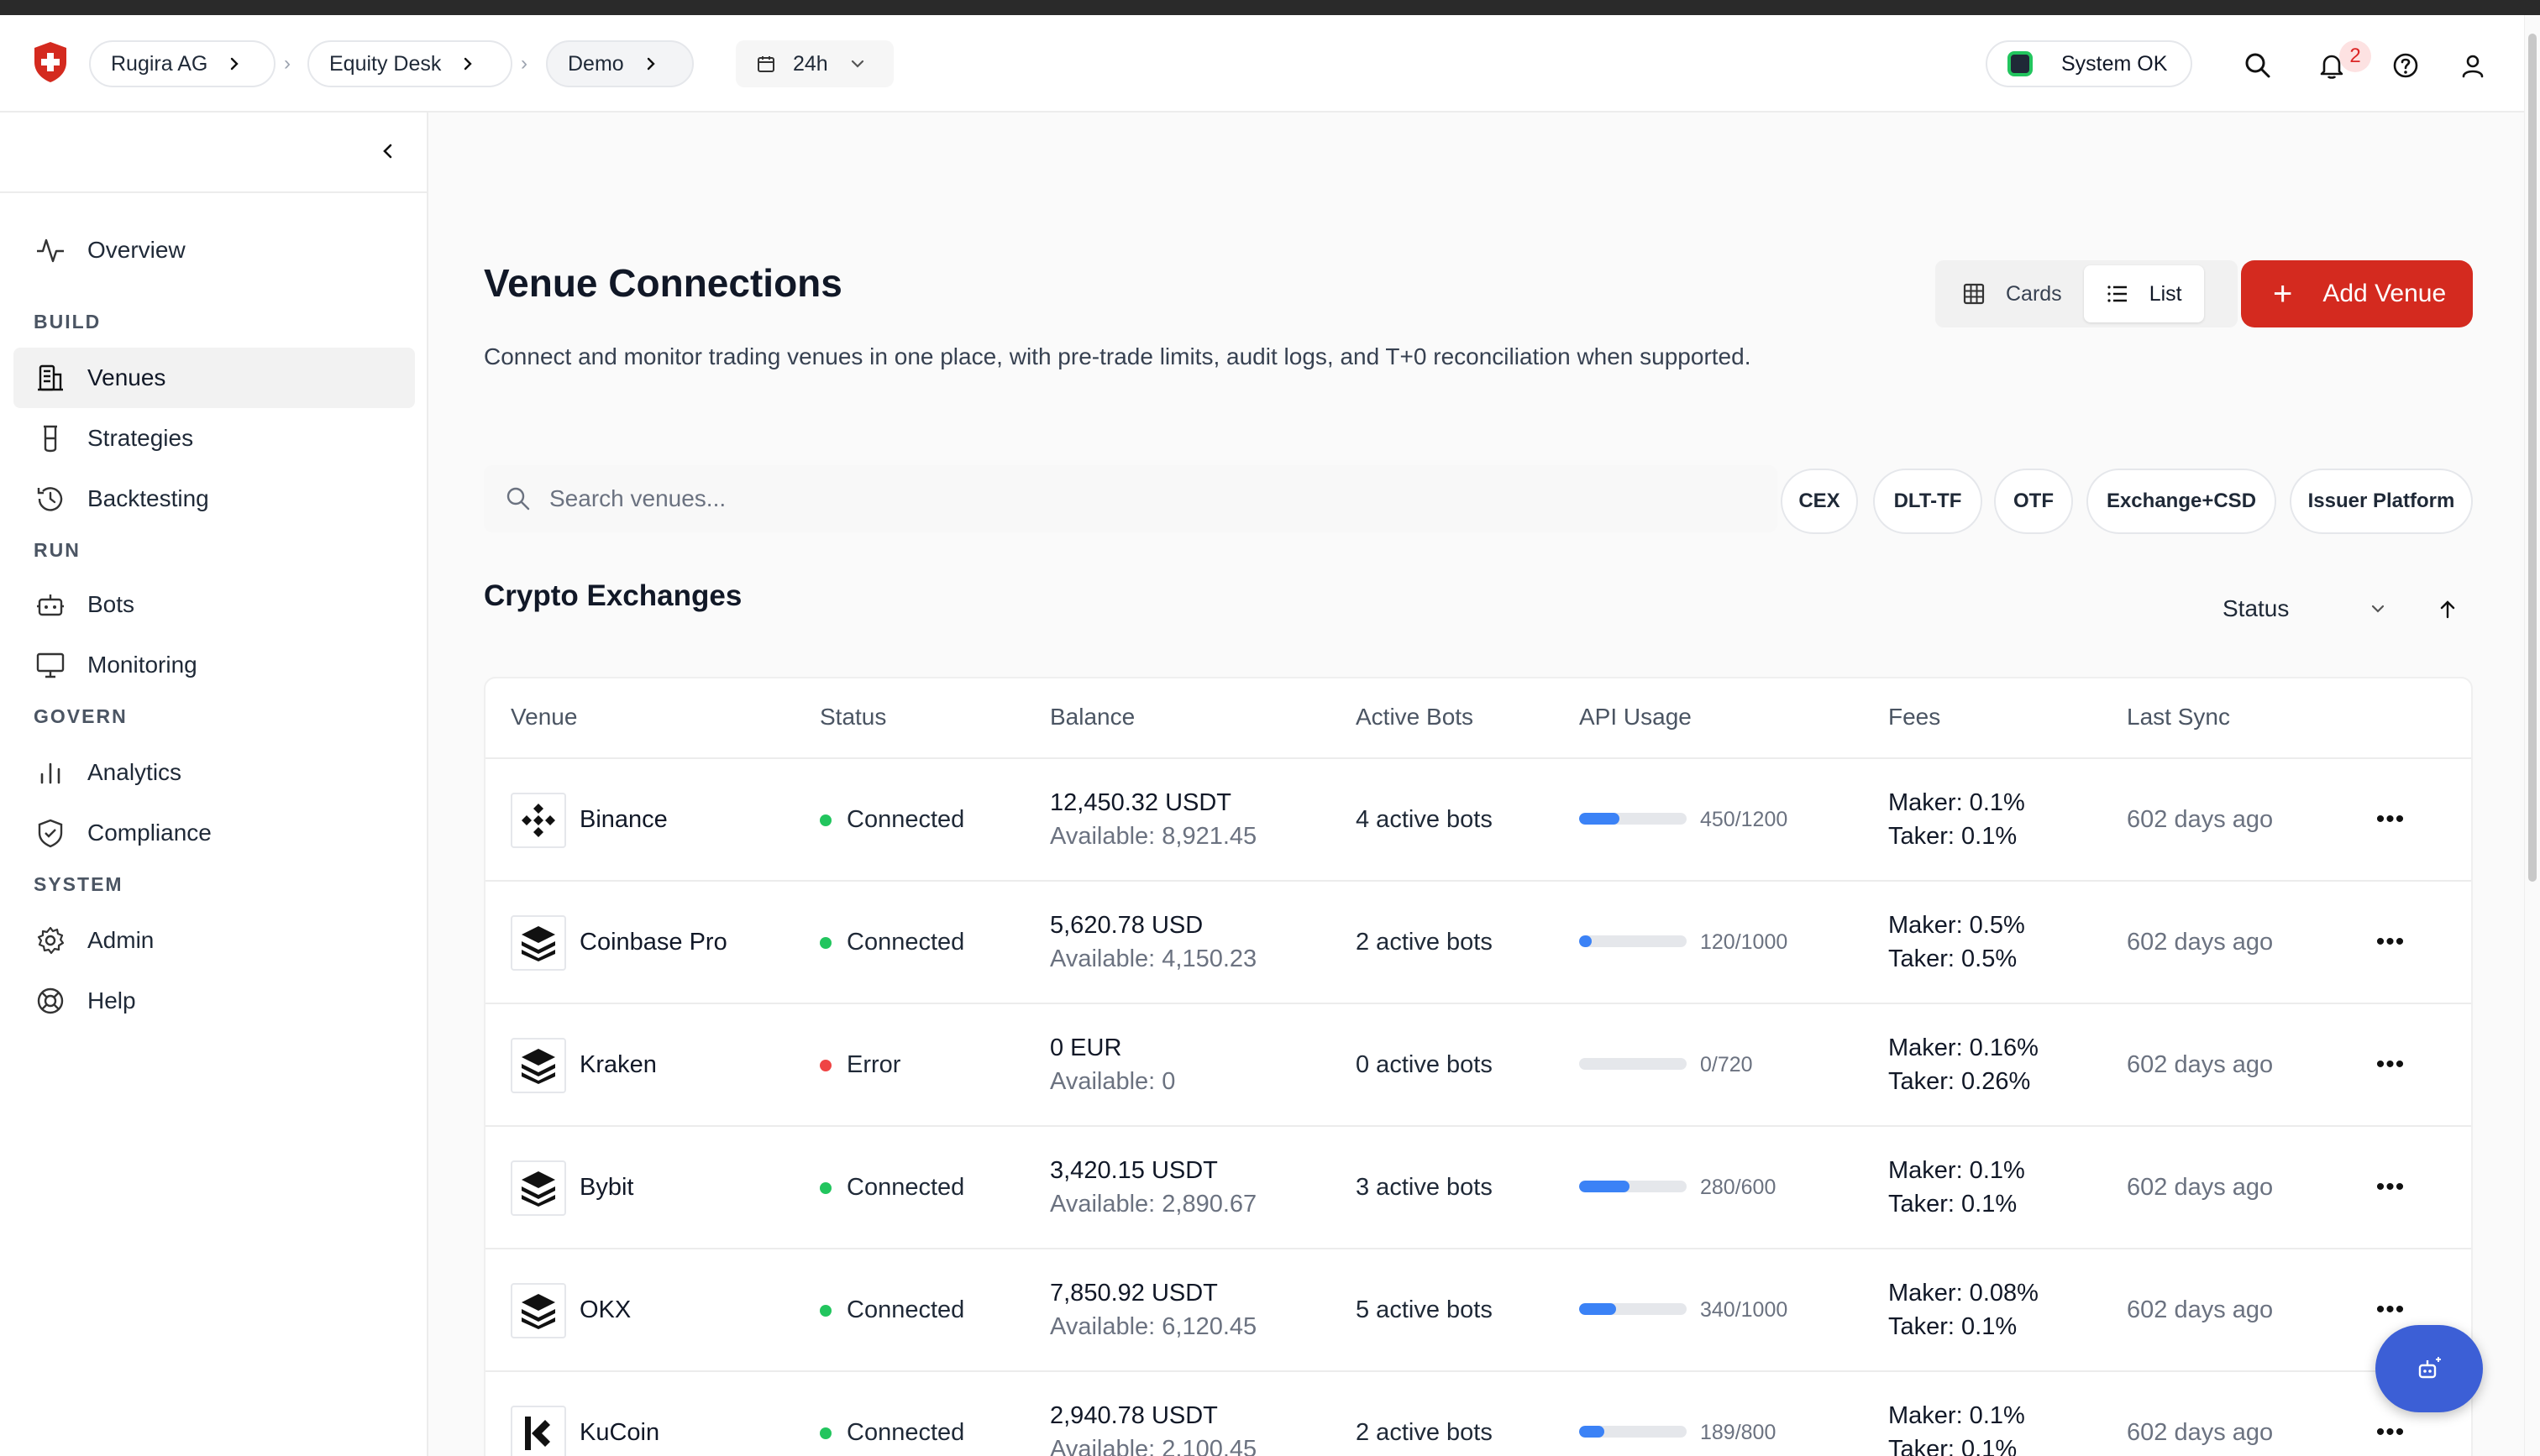 Image resolution: width=2540 pixels, height=1456 pixels. Describe the element at coordinates (1414, 717) in the screenshot. I see `column-header-active-bots: Active Bots` at that location.